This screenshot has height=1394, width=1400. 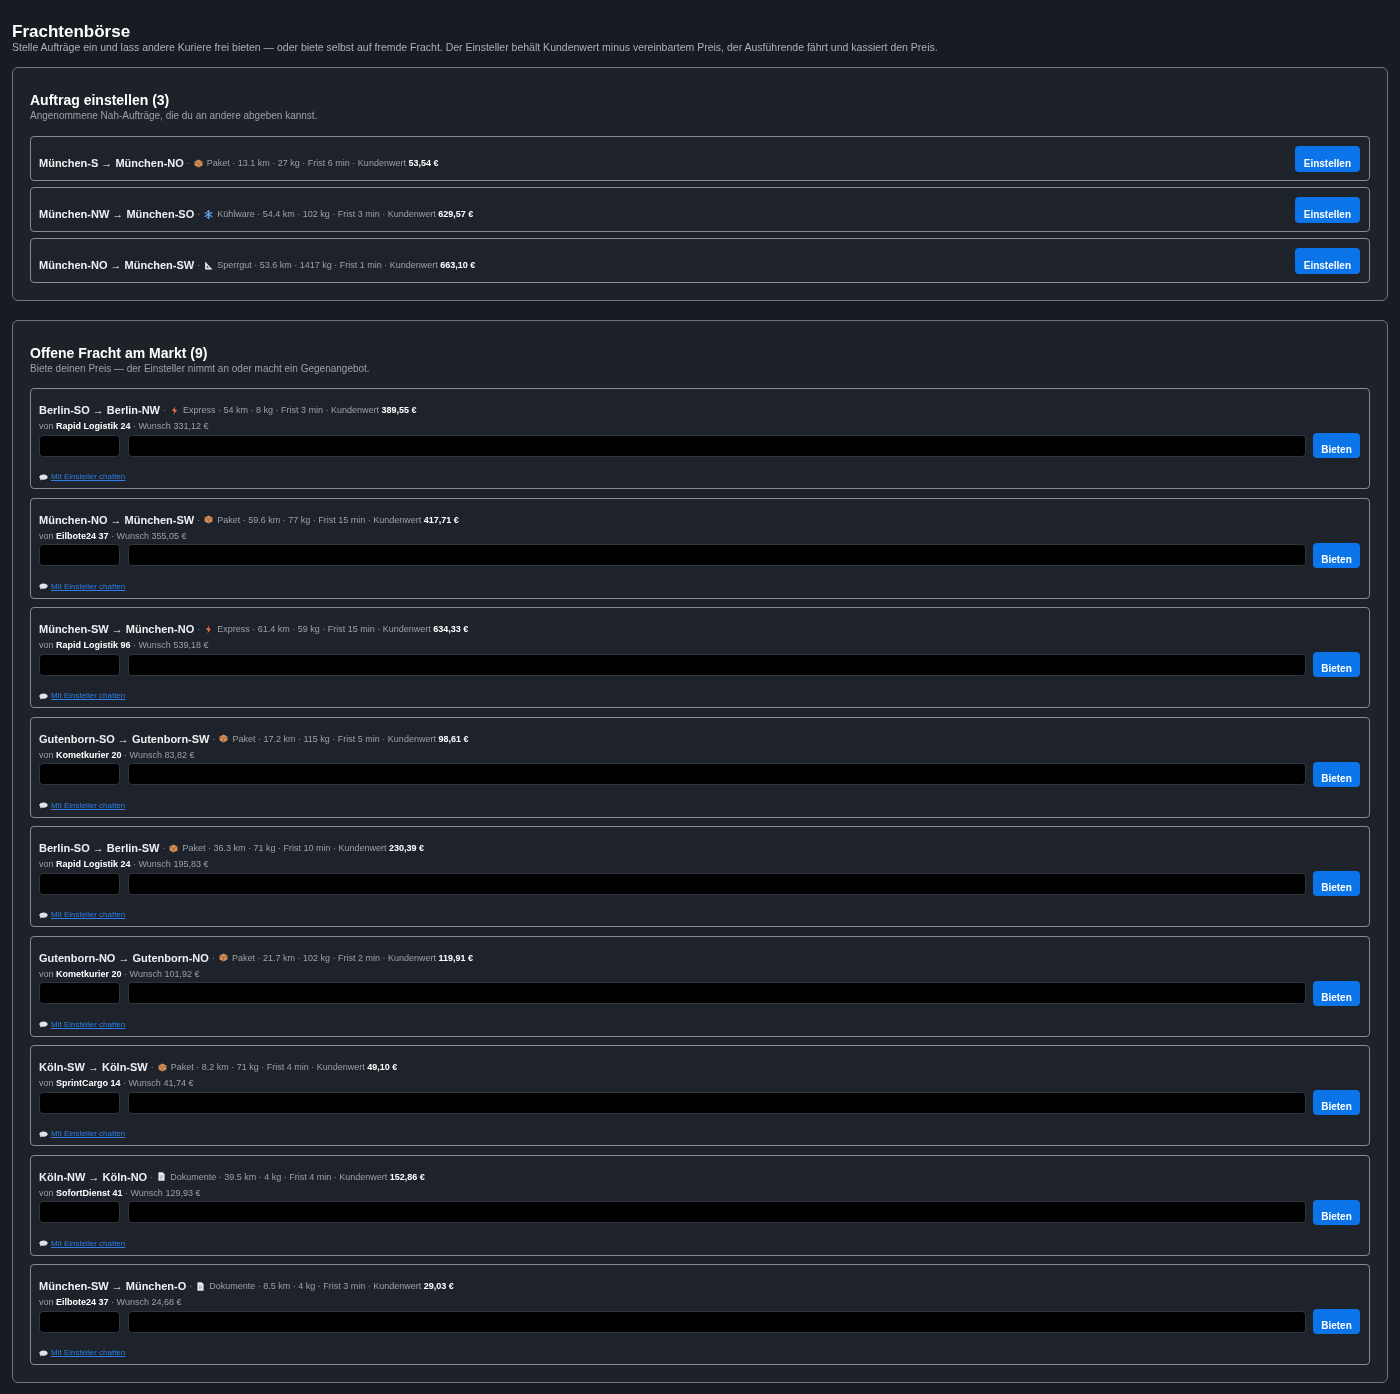 What do you see at coordinates (124, 957) in the screenshot?
I see `route-text: Gutenborn-NO → Gutenborn-NO` at bounding box center [124, 957].